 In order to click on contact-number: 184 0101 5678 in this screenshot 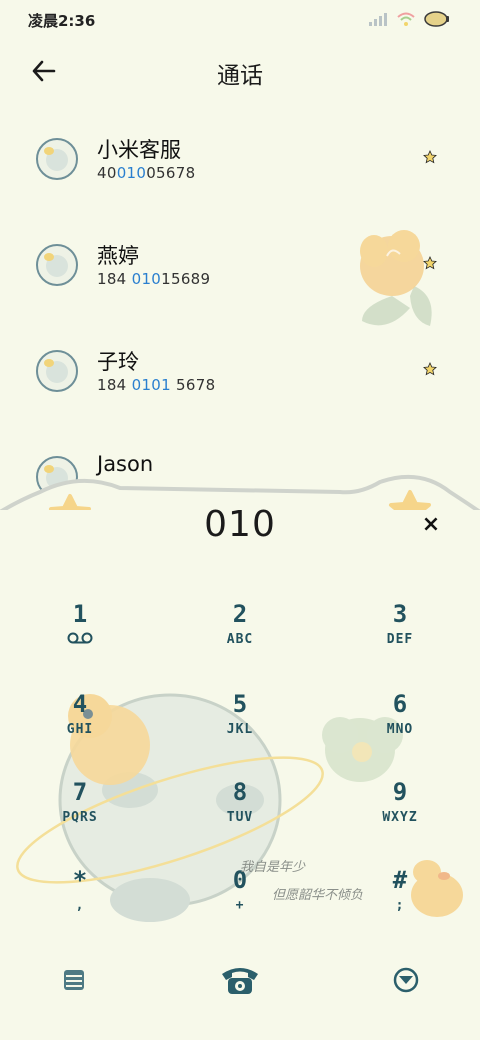, I will do `click(156, 385)`.